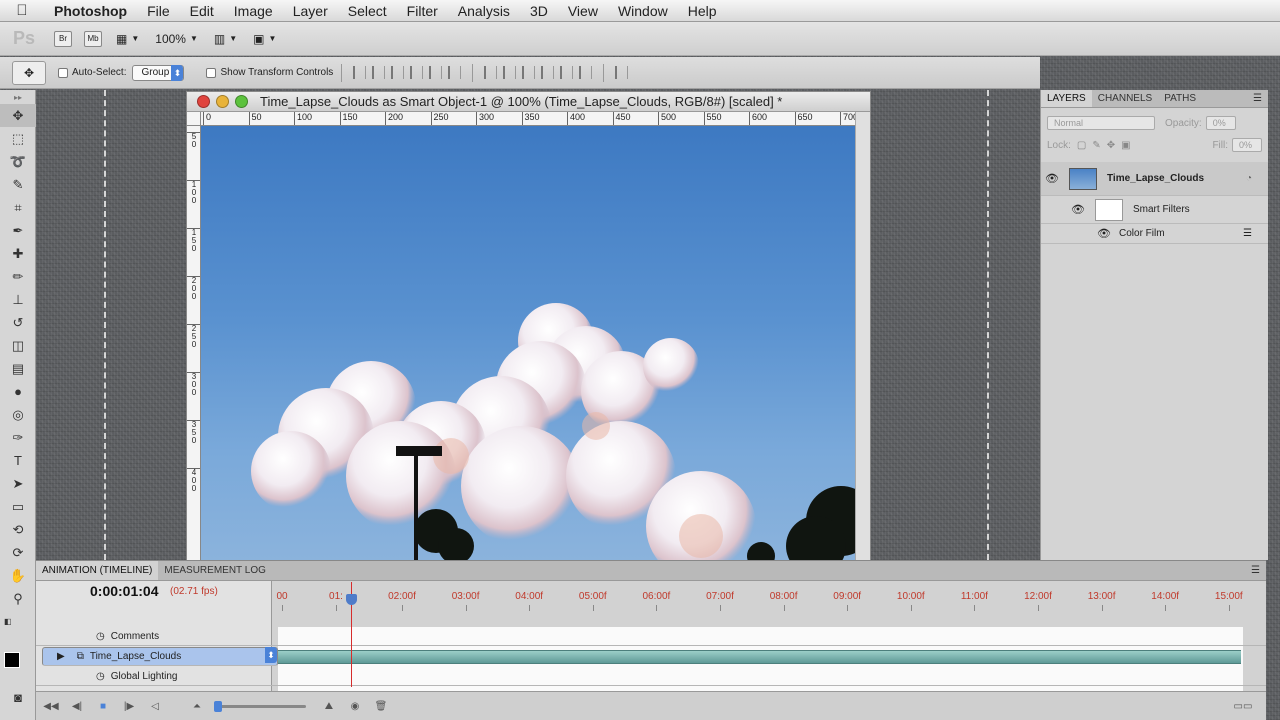 The width and height of the screenshot is (1280, 720). What do you see at coordinates (622, 72) in the screenshot?
I see `auto-align-icon` at bounding box center [622, 72].